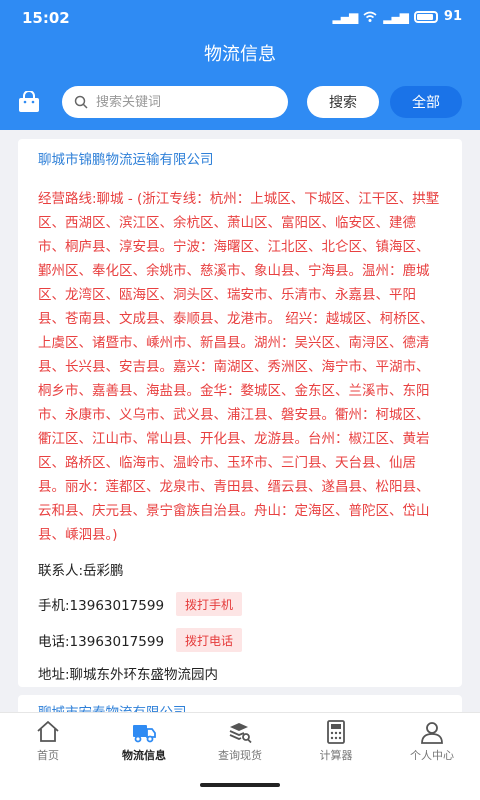 The height and width of the screenshot is (800, 480). What do you see at coordinates (345, 16) in the screenshot?
I see `signal-icon: ▂▄▆` at bounding box center [345, 16].